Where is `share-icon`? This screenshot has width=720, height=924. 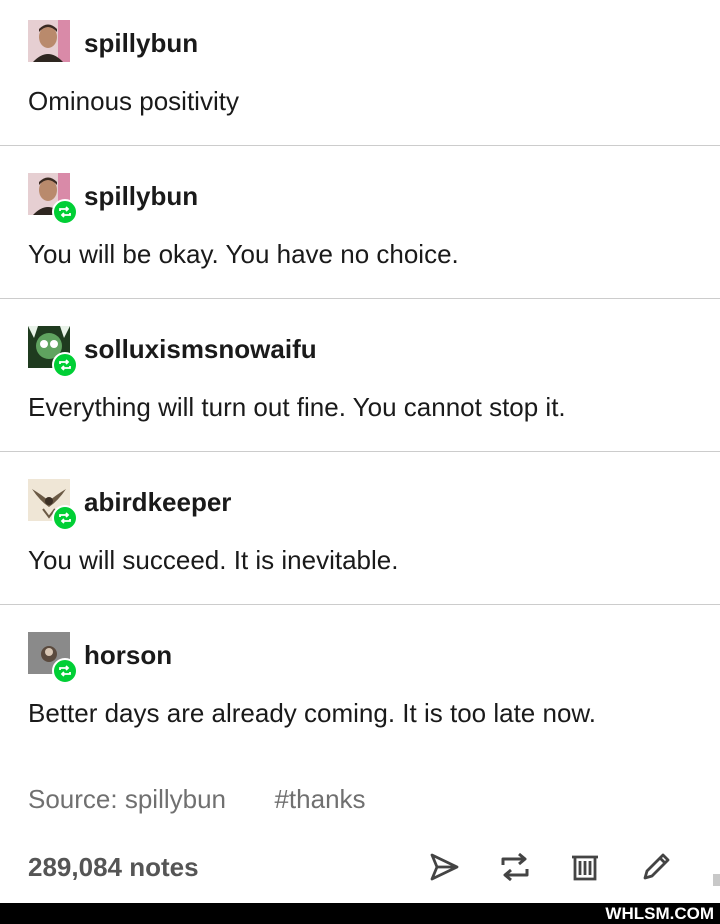 share-icon is located at coordinates (444, 867).